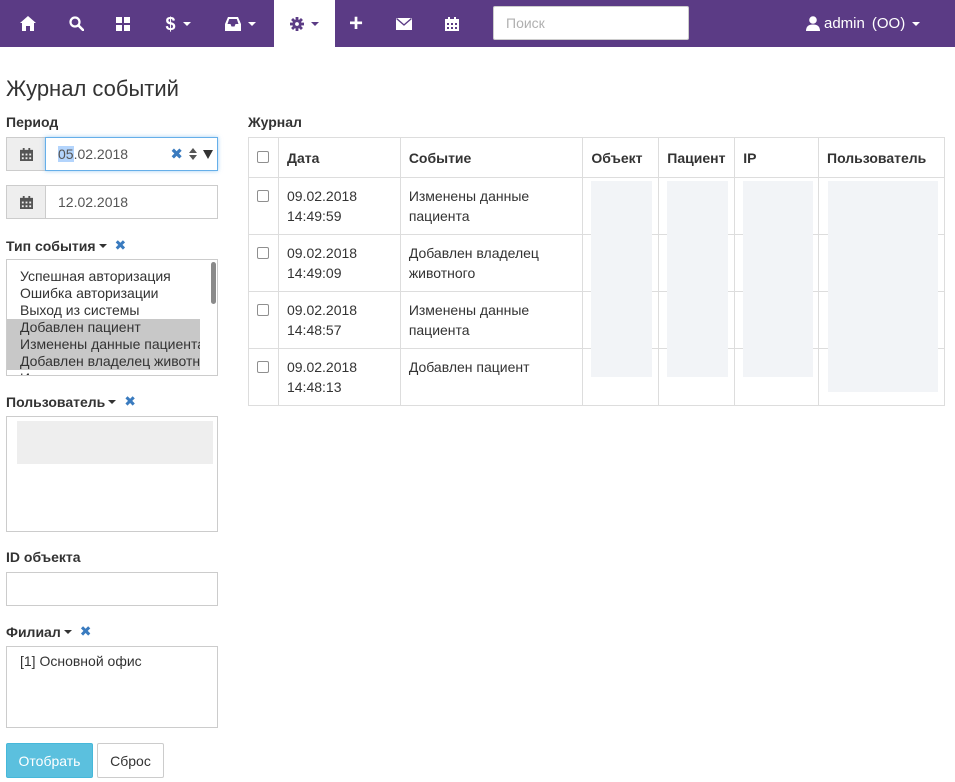 The image size is (955, 782). What do you see at coordinates (112, 687) in the screenshot?
I see `branch-select: [1] Основной офис` at bounding box center [112, 687].